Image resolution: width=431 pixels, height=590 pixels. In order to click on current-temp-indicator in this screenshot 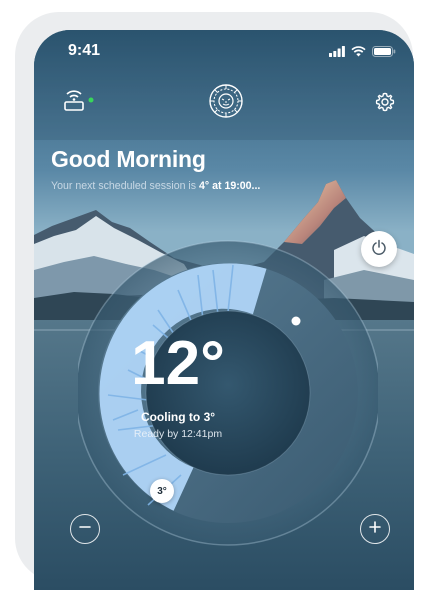, I will do `click(296, 321)`.